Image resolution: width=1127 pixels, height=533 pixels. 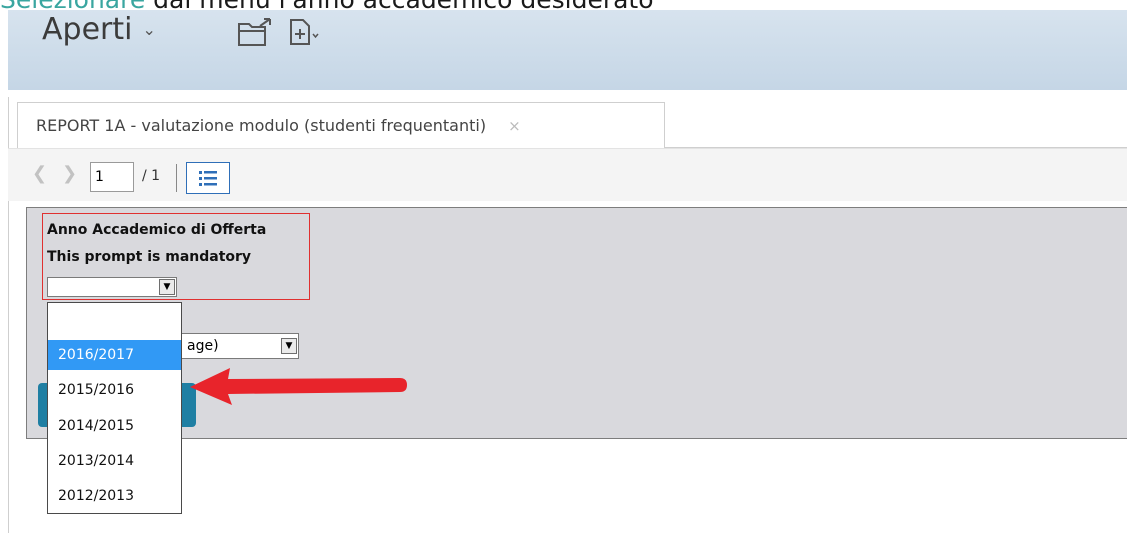 What do you see at coordinates (114, 355) in the screenshot?
I see `year-option: 2016/2017` at bounding box center [114, 355].